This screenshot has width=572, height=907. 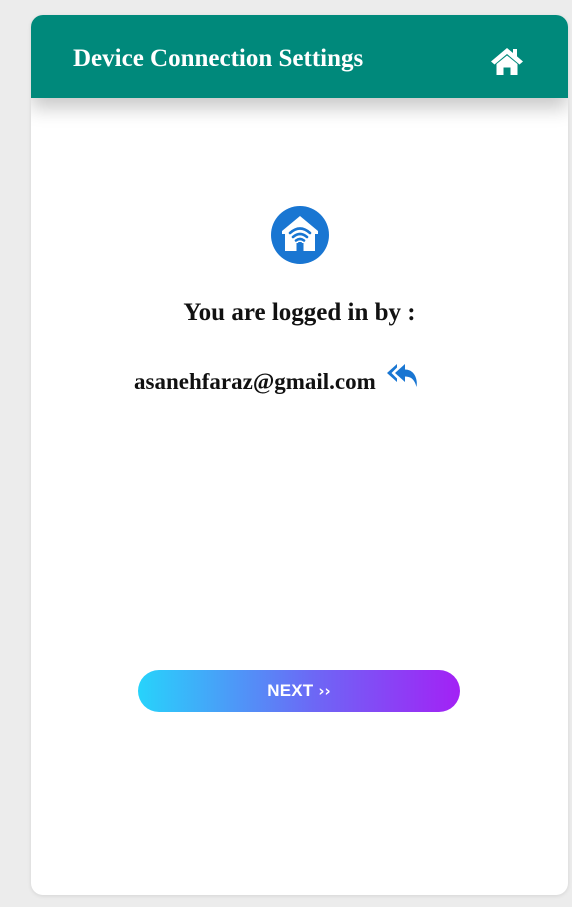 I want to click on home-icon, so click(x=507, y=61).